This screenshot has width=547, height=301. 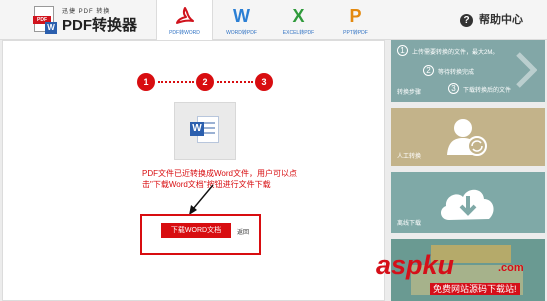 What do you see at coordinates (409, 224) in the screenshot?
I see `offline-card-label: 离线下载` at bounding box center [409, 224].